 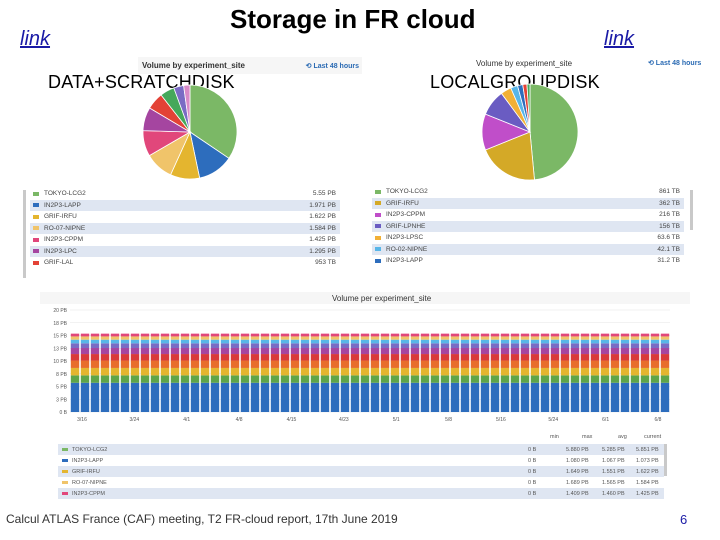 What do you see at coordinates (528, 261) in the screenshot?
I see `legend-row: IN2P3-LAPP 31.2 TB` at bounding box center [528, 261].